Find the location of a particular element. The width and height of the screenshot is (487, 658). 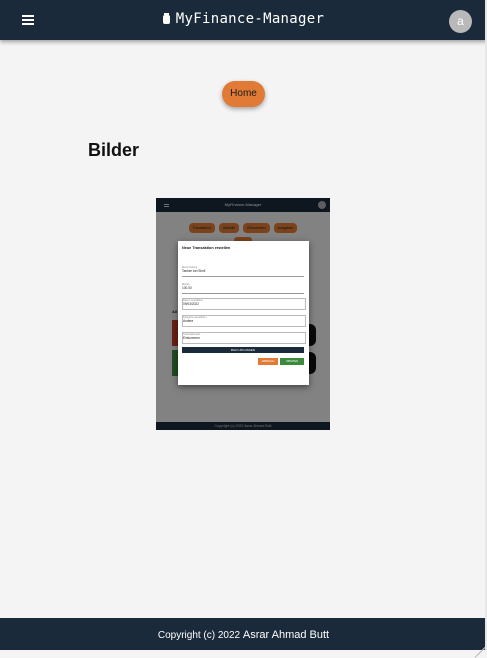

thumb-field-value: 100.00 is located at coordinates (187, 288).